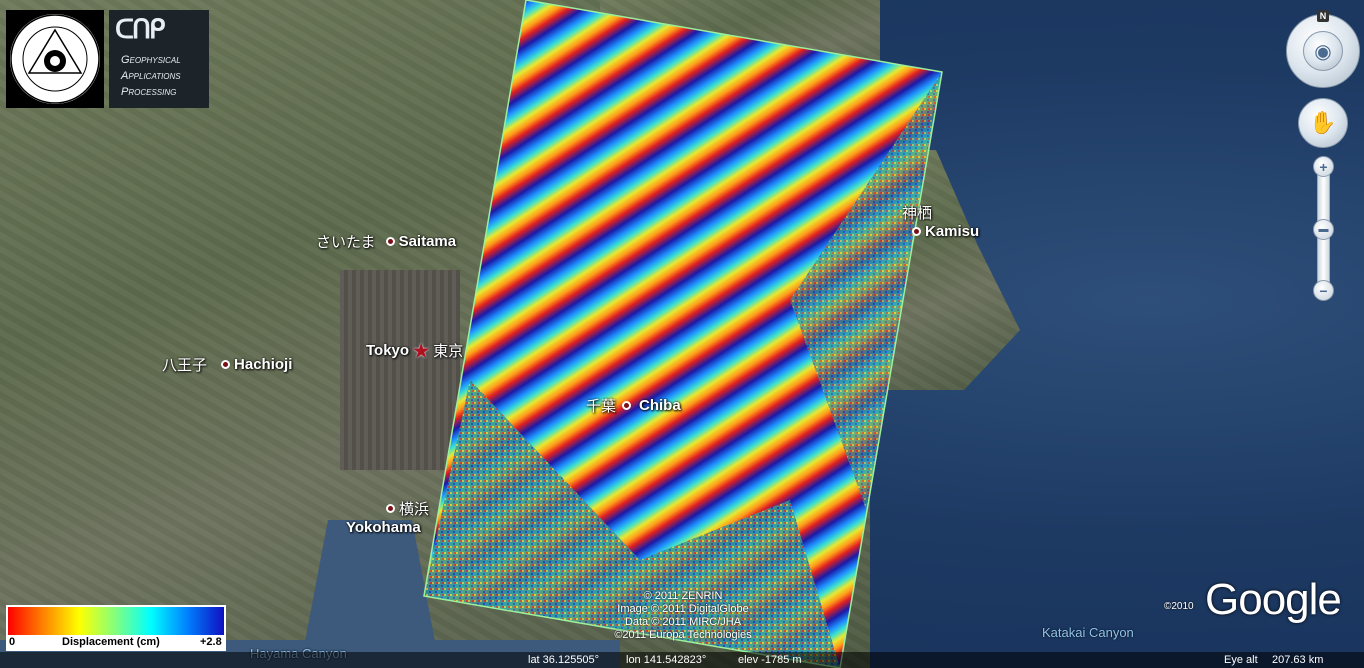 The image size is (1364, 668). What do you see at coordinates (1241, 660) in the screenshot?
I see `status-eye-label: Eye alt` at bounding box center [1241, 660].